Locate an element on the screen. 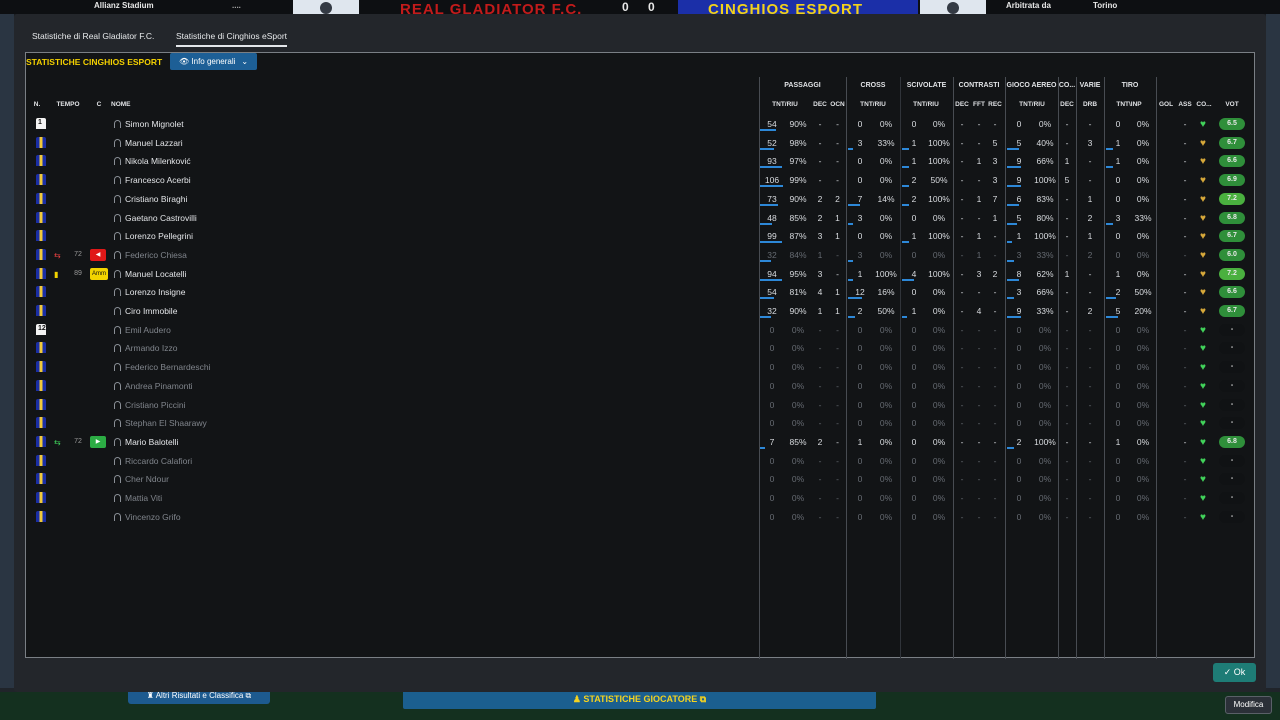 The width and height of the screenshot is (1280, 720). stat-cell: 5 is located at coordinates (1019, 217).